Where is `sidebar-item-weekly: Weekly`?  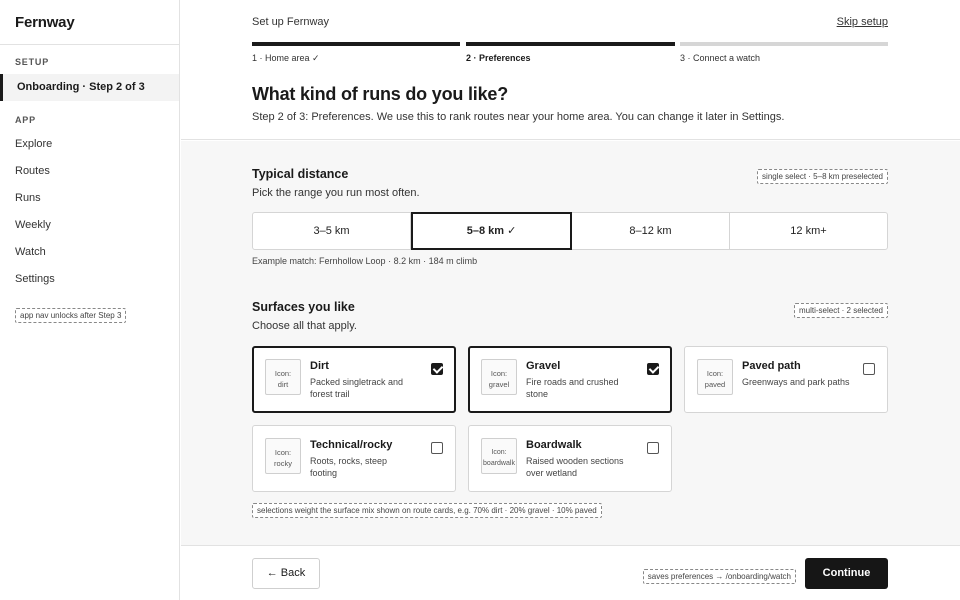 sidebar-item-weekly: Weekly is located at coordinates (33, 225).